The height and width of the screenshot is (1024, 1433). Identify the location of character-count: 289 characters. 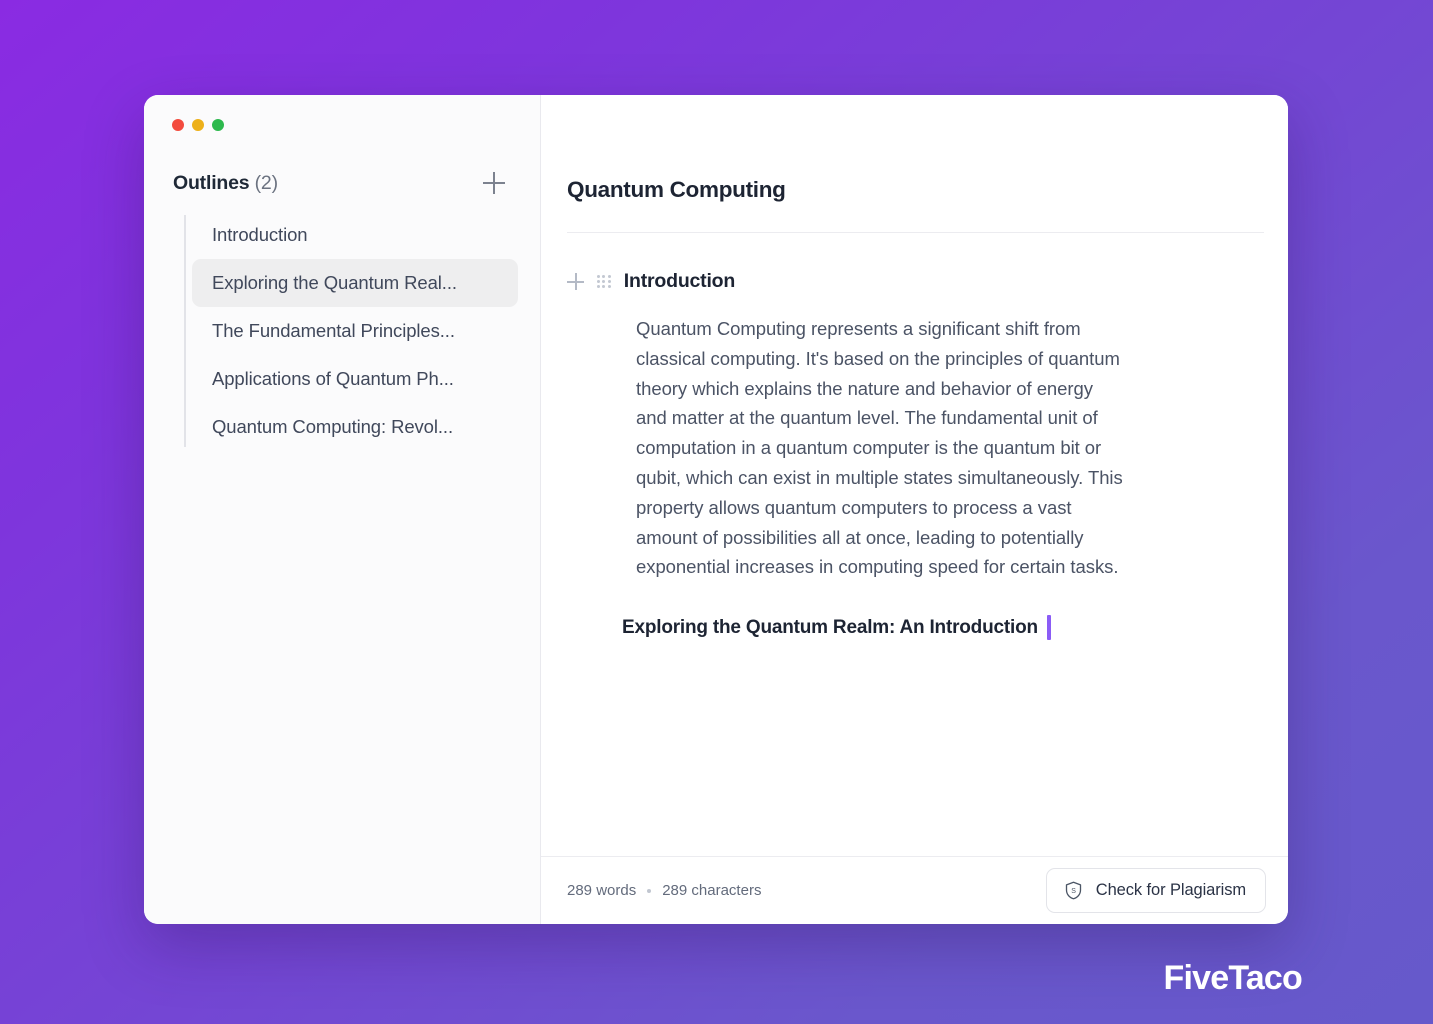
(712, 890).